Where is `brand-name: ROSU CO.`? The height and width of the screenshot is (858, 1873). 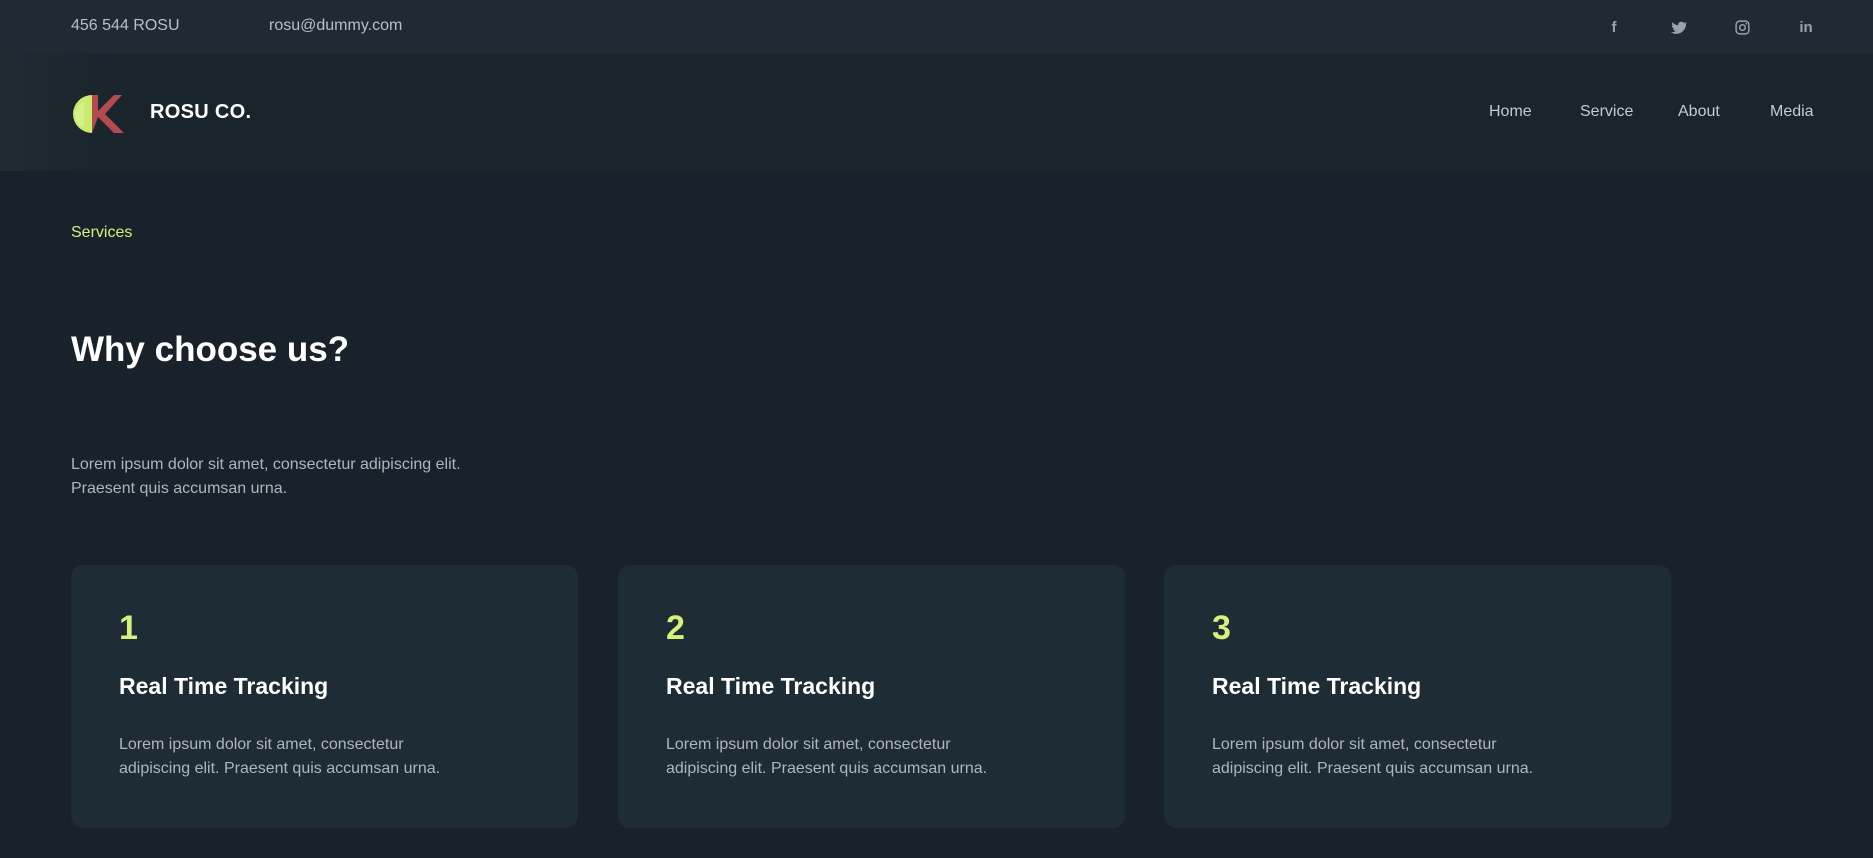 brand-name: ROSU CO. is located at coordinates (200, 112).